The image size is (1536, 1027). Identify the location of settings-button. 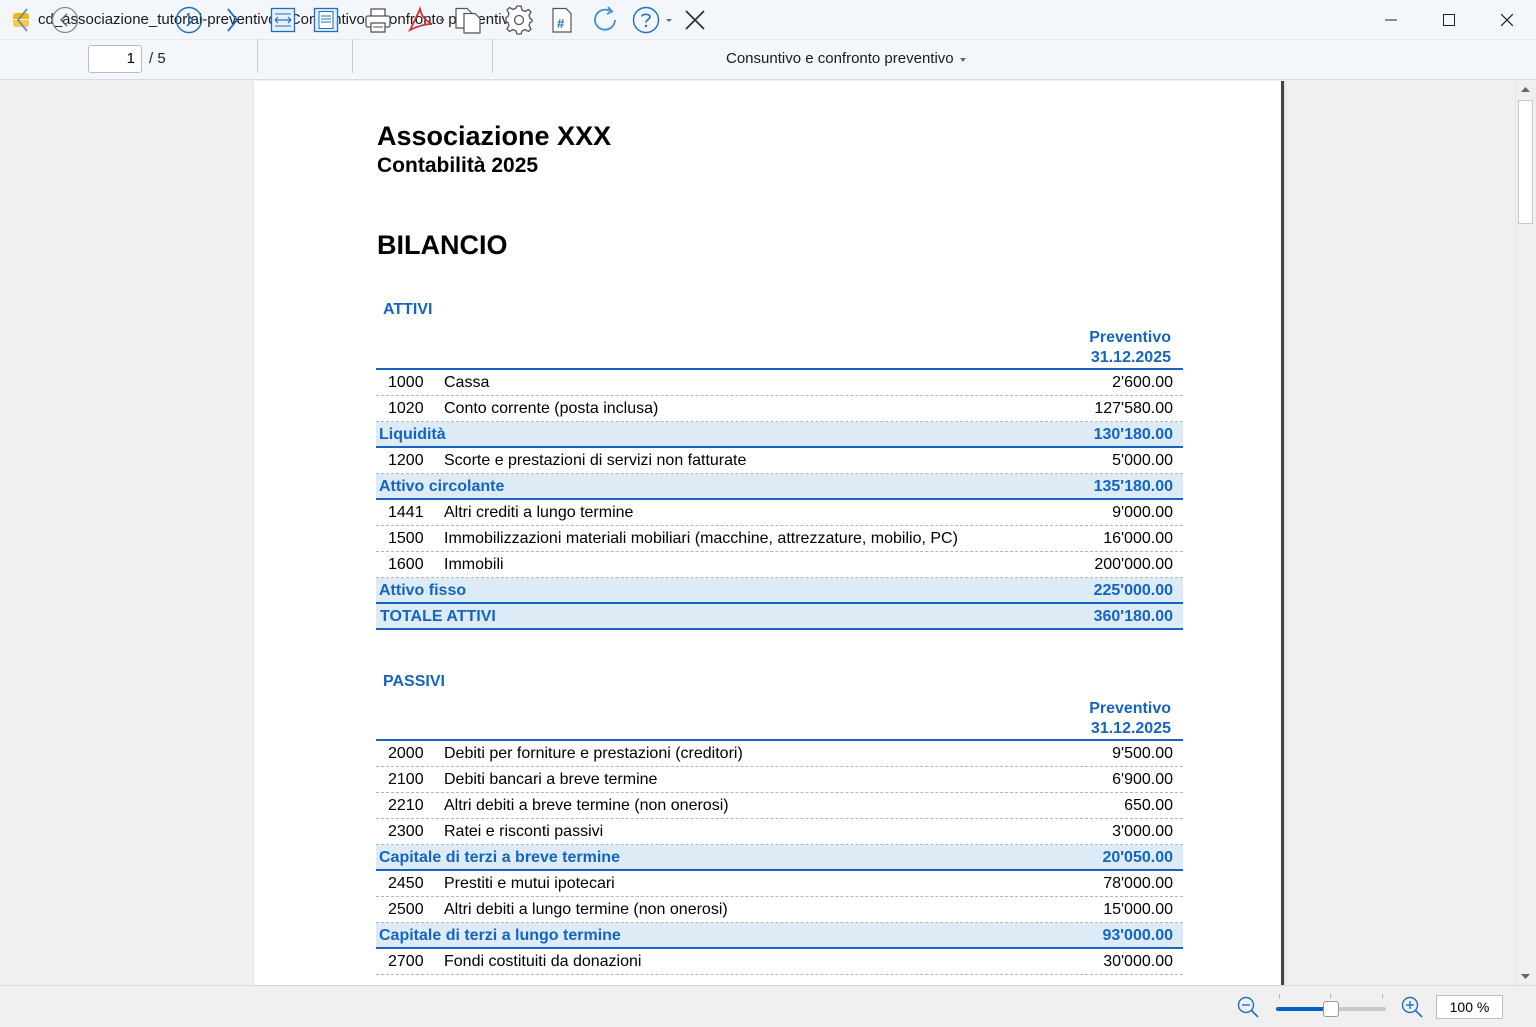
(519, 20).